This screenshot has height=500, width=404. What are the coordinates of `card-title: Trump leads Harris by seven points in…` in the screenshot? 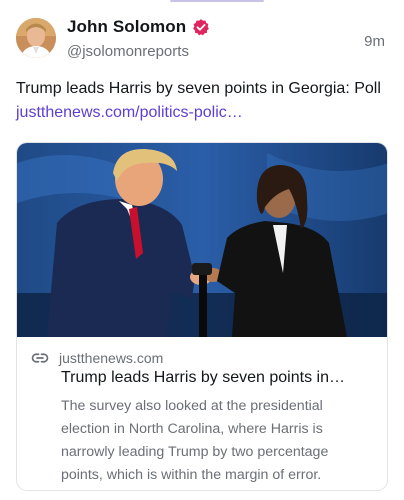 It's located at (218, 378).